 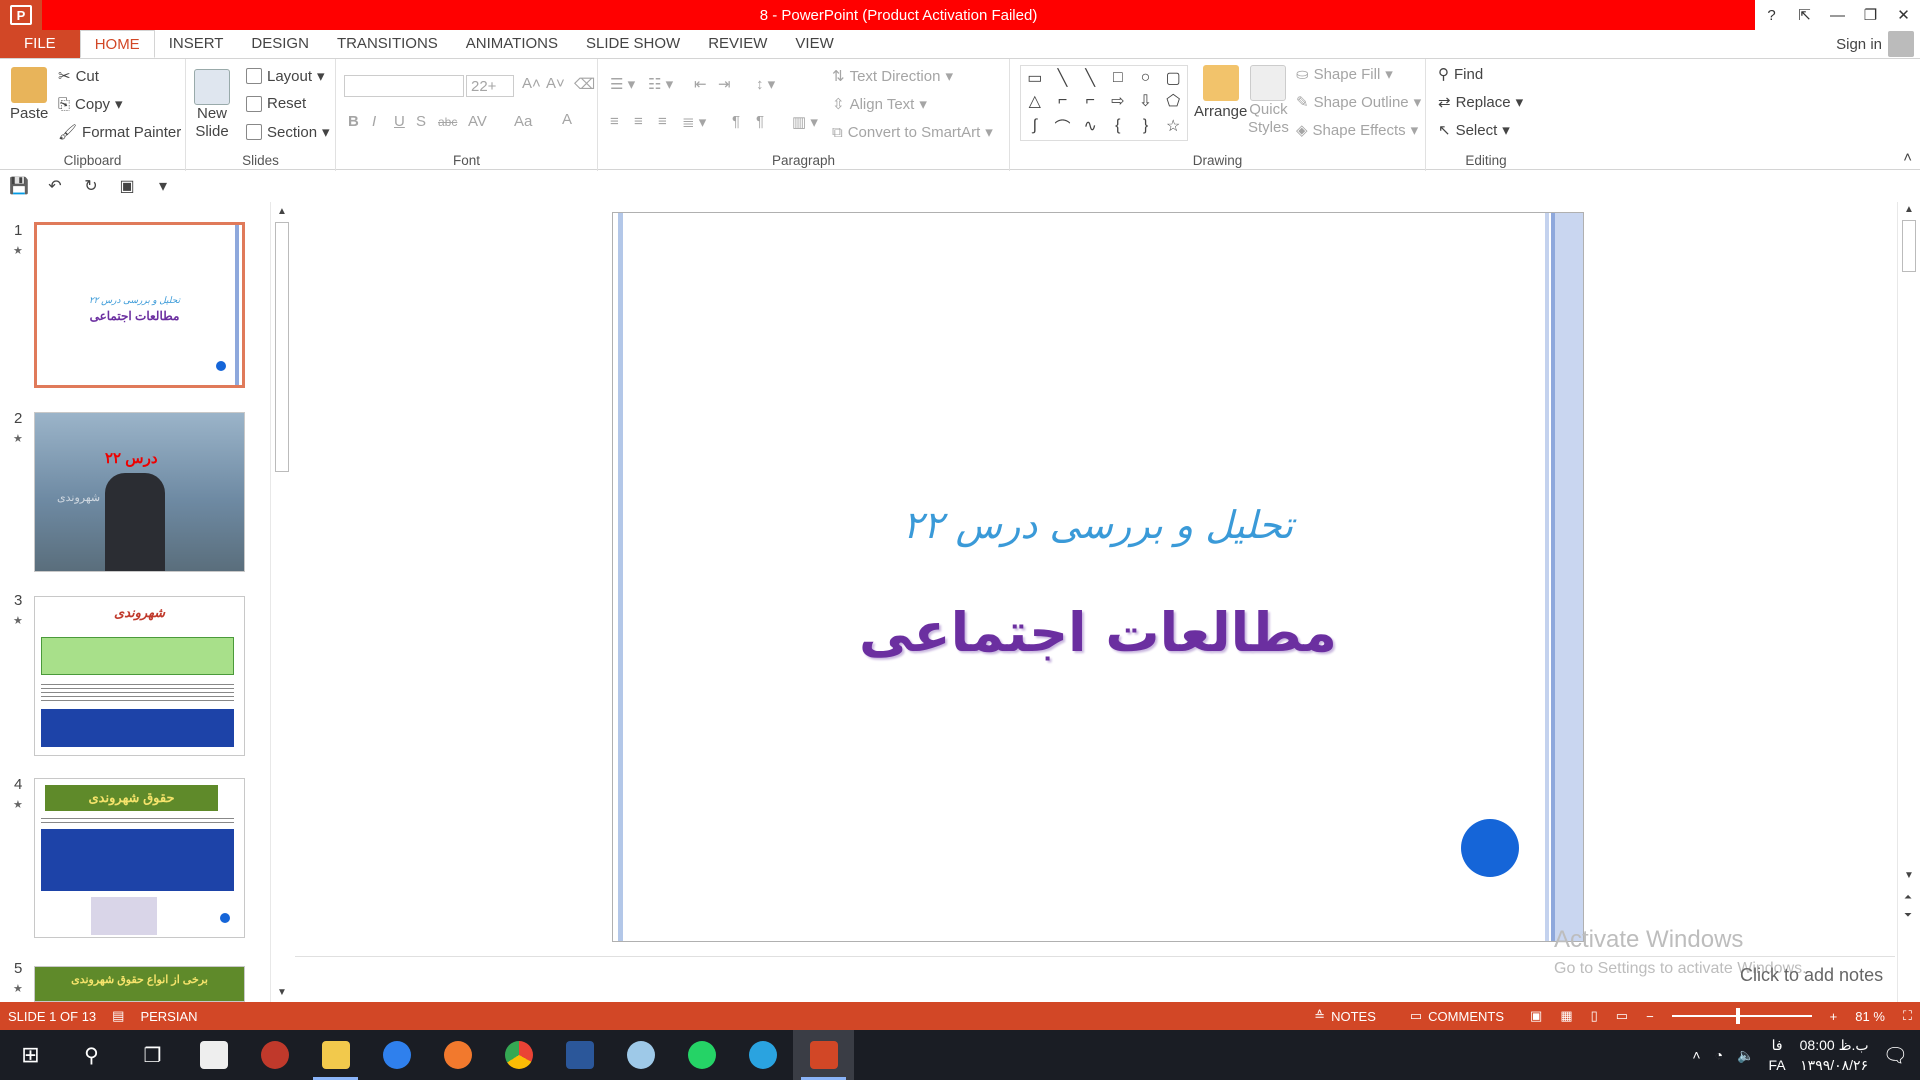 What do you see at coordinates (78, 76) in the screenshot?
I see `cut-button: ✂ Cut` at bounding box center [78, 76].